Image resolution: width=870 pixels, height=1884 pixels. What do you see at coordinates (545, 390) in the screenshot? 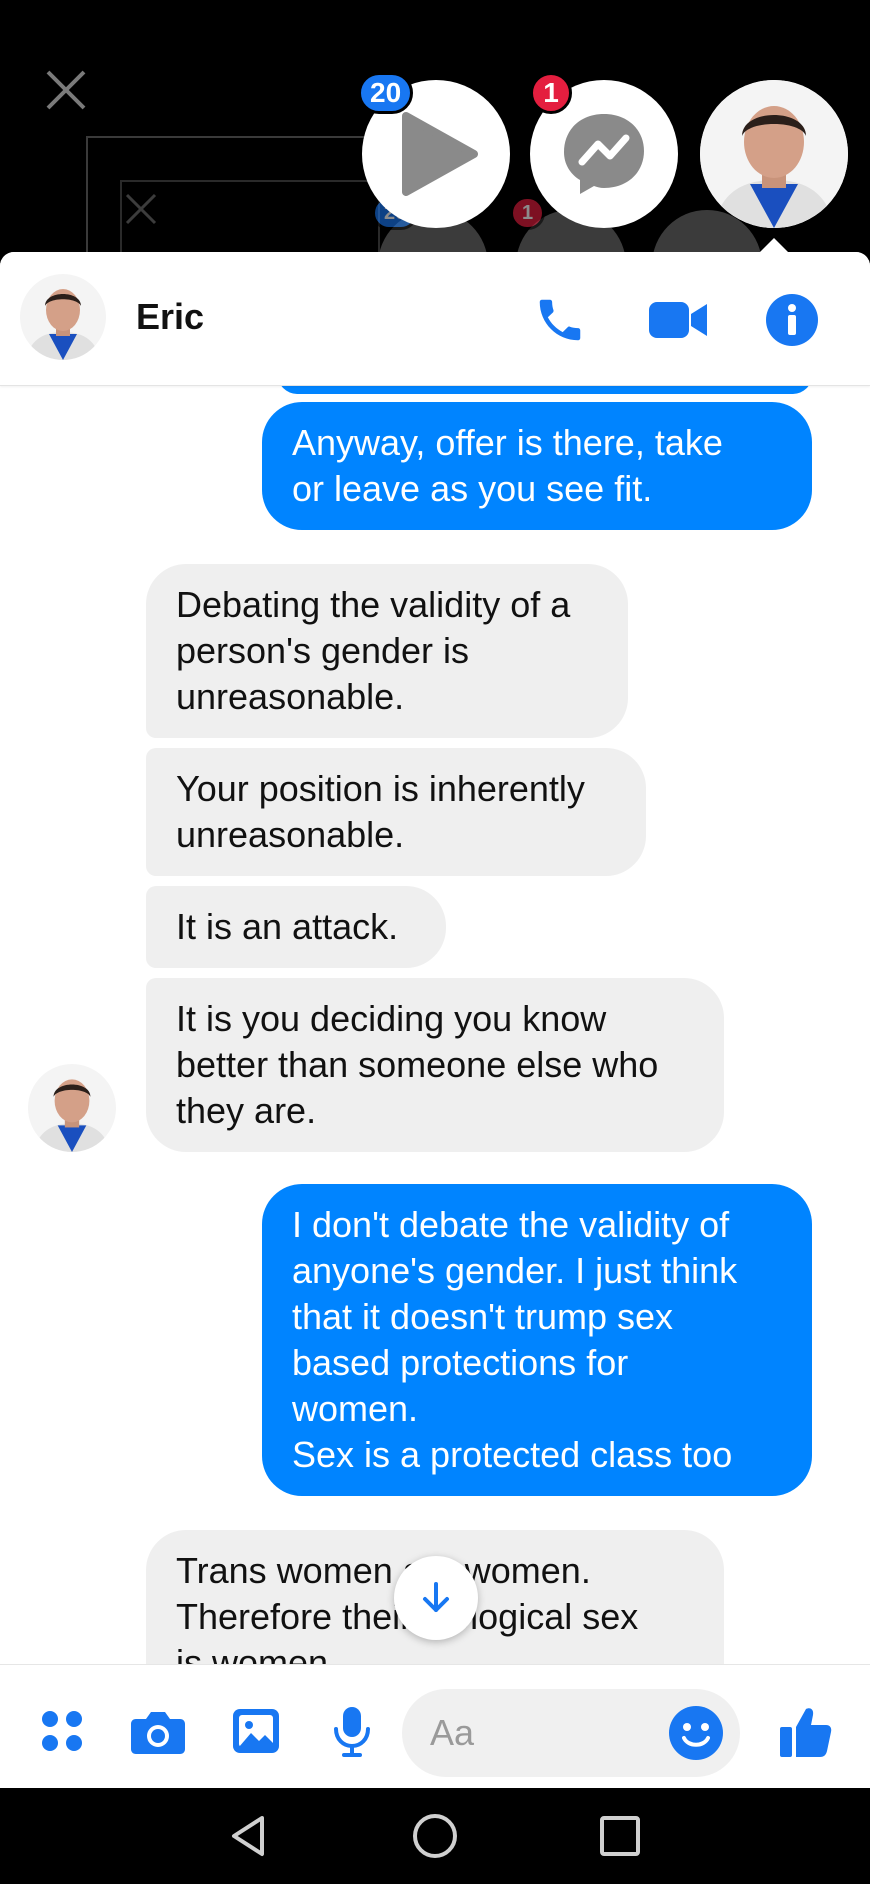
I see `message-bubble-partial` at bounding box center [545, 390].